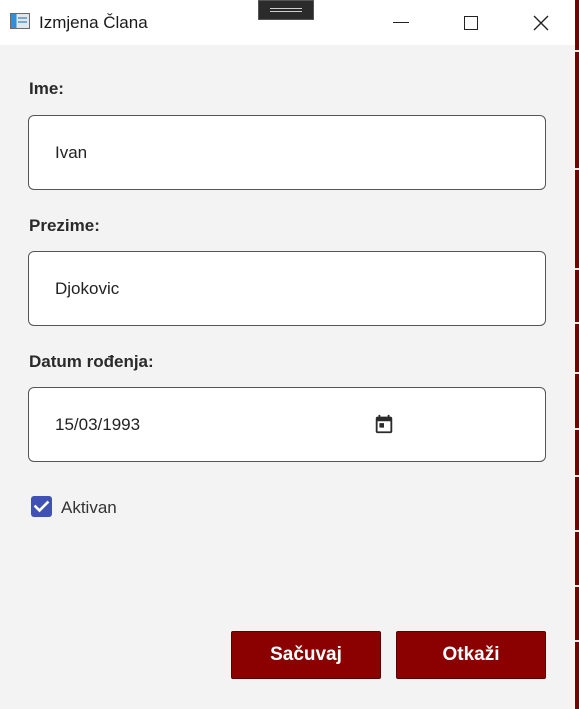 This screenshot has height=709, width=579. Describe the element at coordinates (287, 152) in the screenshot. I see `first-name-input: Ivan` at that location.